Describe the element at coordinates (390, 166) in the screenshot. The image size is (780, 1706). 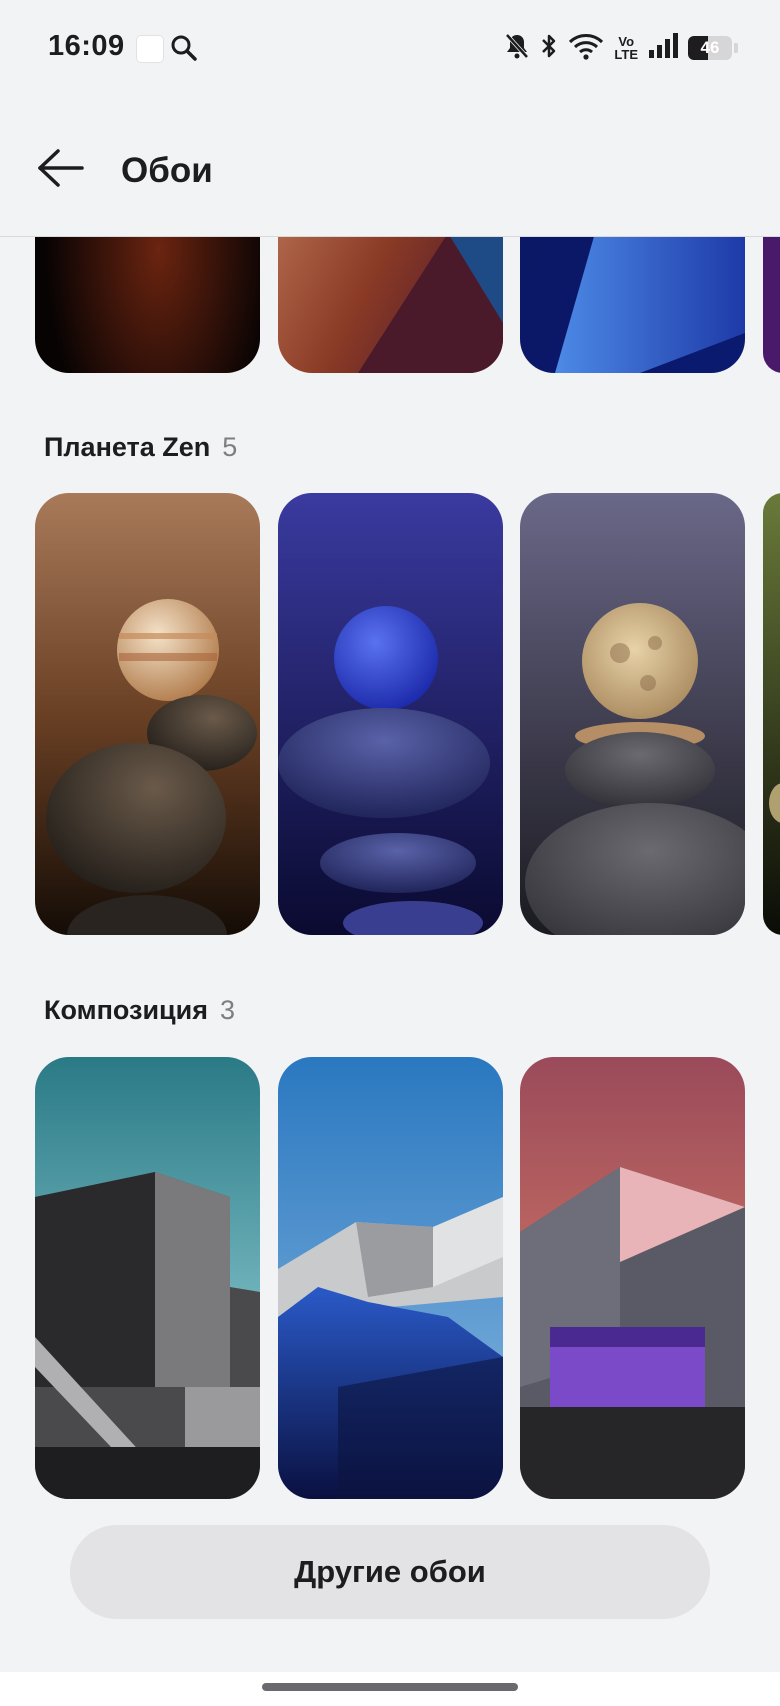
I see `app-header: Обои` at that location.